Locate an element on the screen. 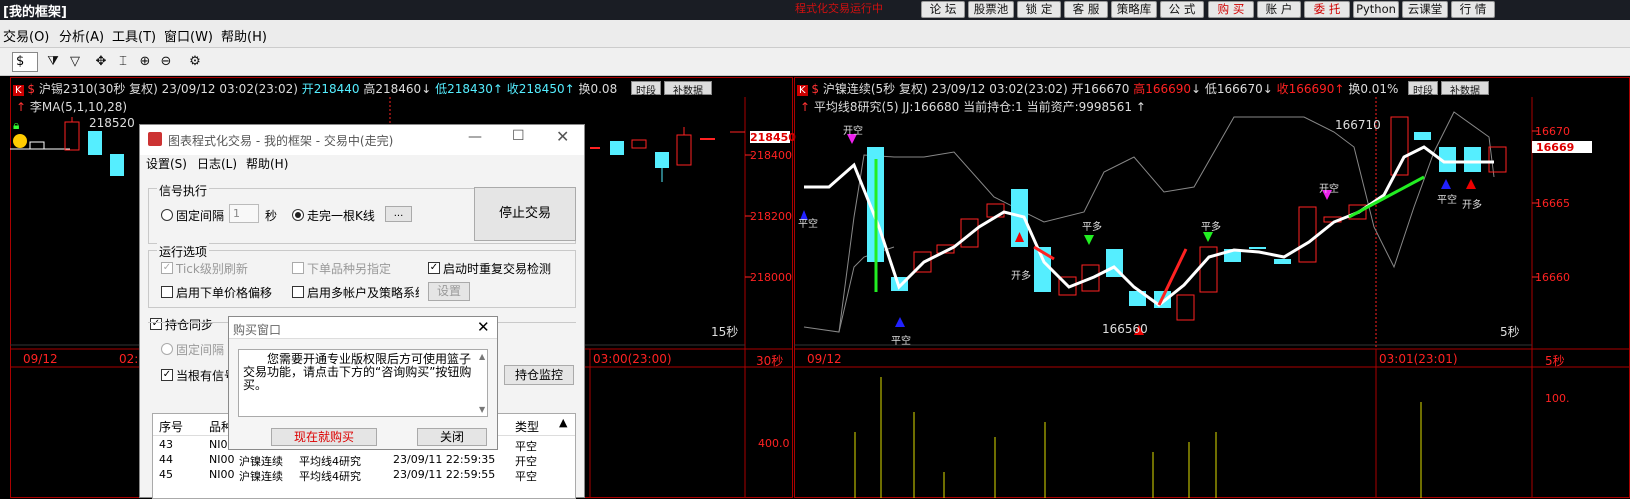 Image resolution: width=1630 pixels, height=499 pixels. service-button: 客 服 is located at coordinates (1086, 9).